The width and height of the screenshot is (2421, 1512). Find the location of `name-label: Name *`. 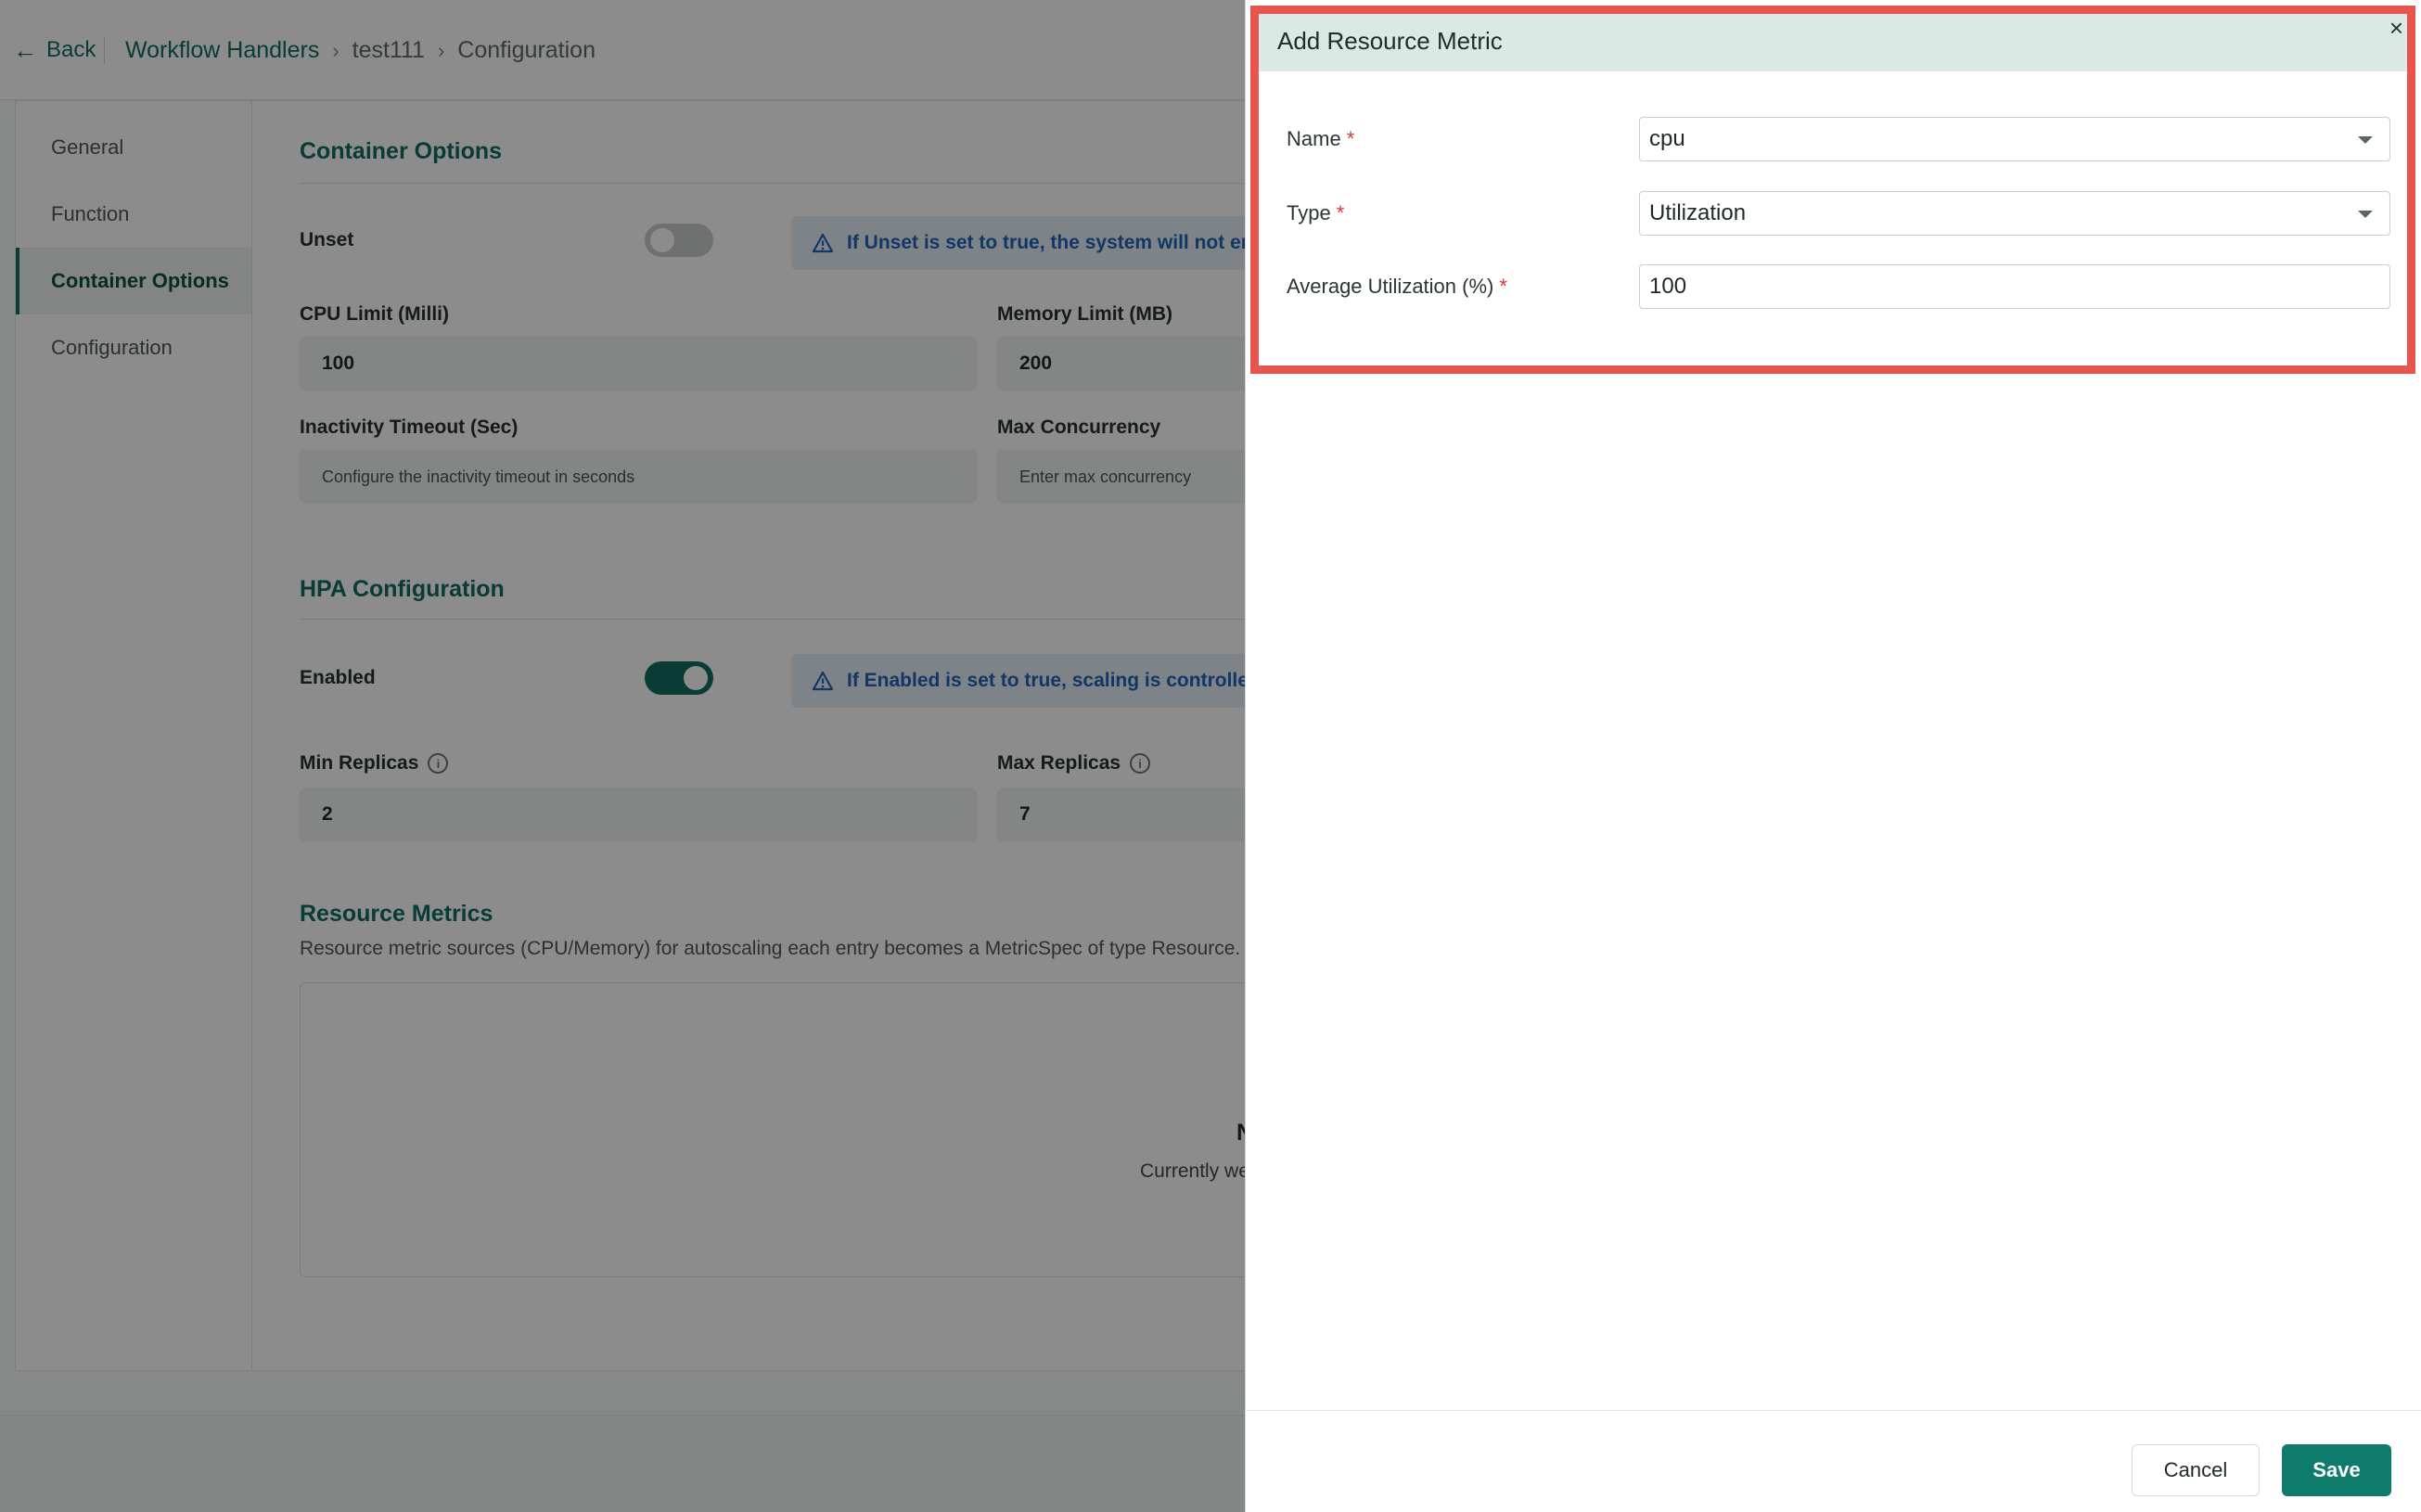

name-label: Name * is located at coordinates (1320, 139).